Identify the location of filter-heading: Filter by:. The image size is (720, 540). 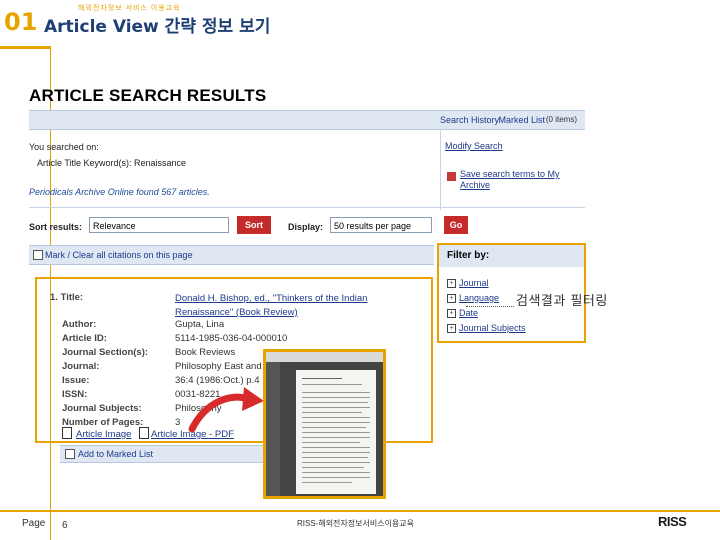
(511, 256).